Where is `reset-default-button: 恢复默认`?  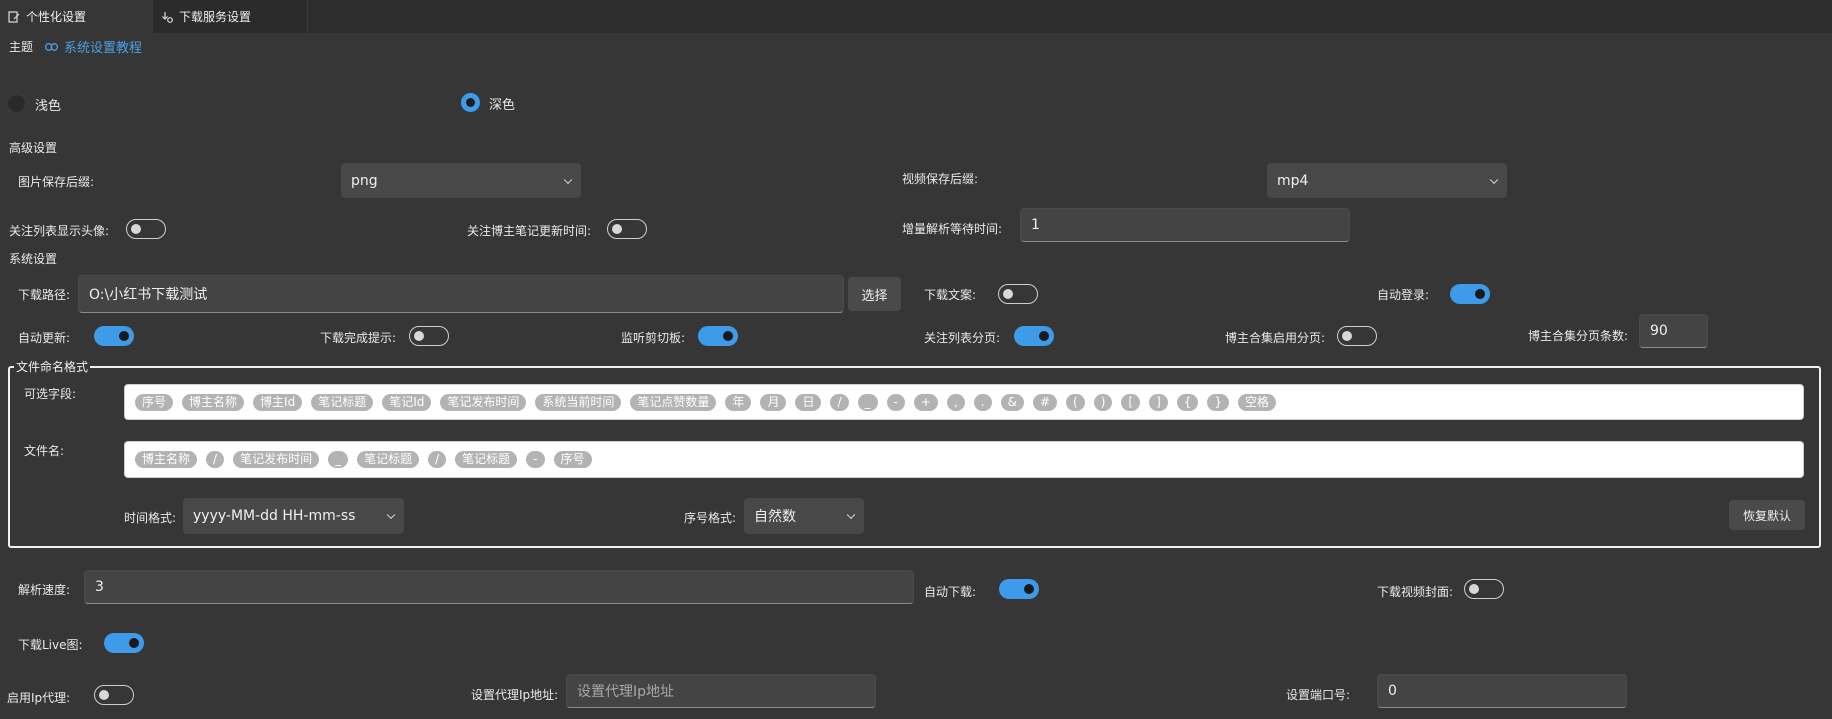 reset-default-button: 恢复默认 is located at coordinates (1767, 515).